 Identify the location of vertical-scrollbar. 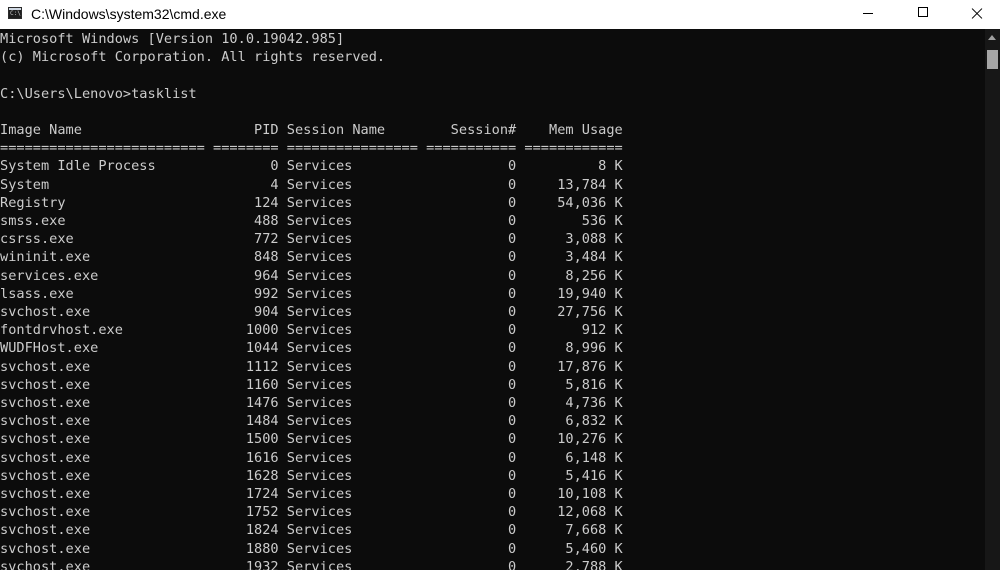
(992, 299).